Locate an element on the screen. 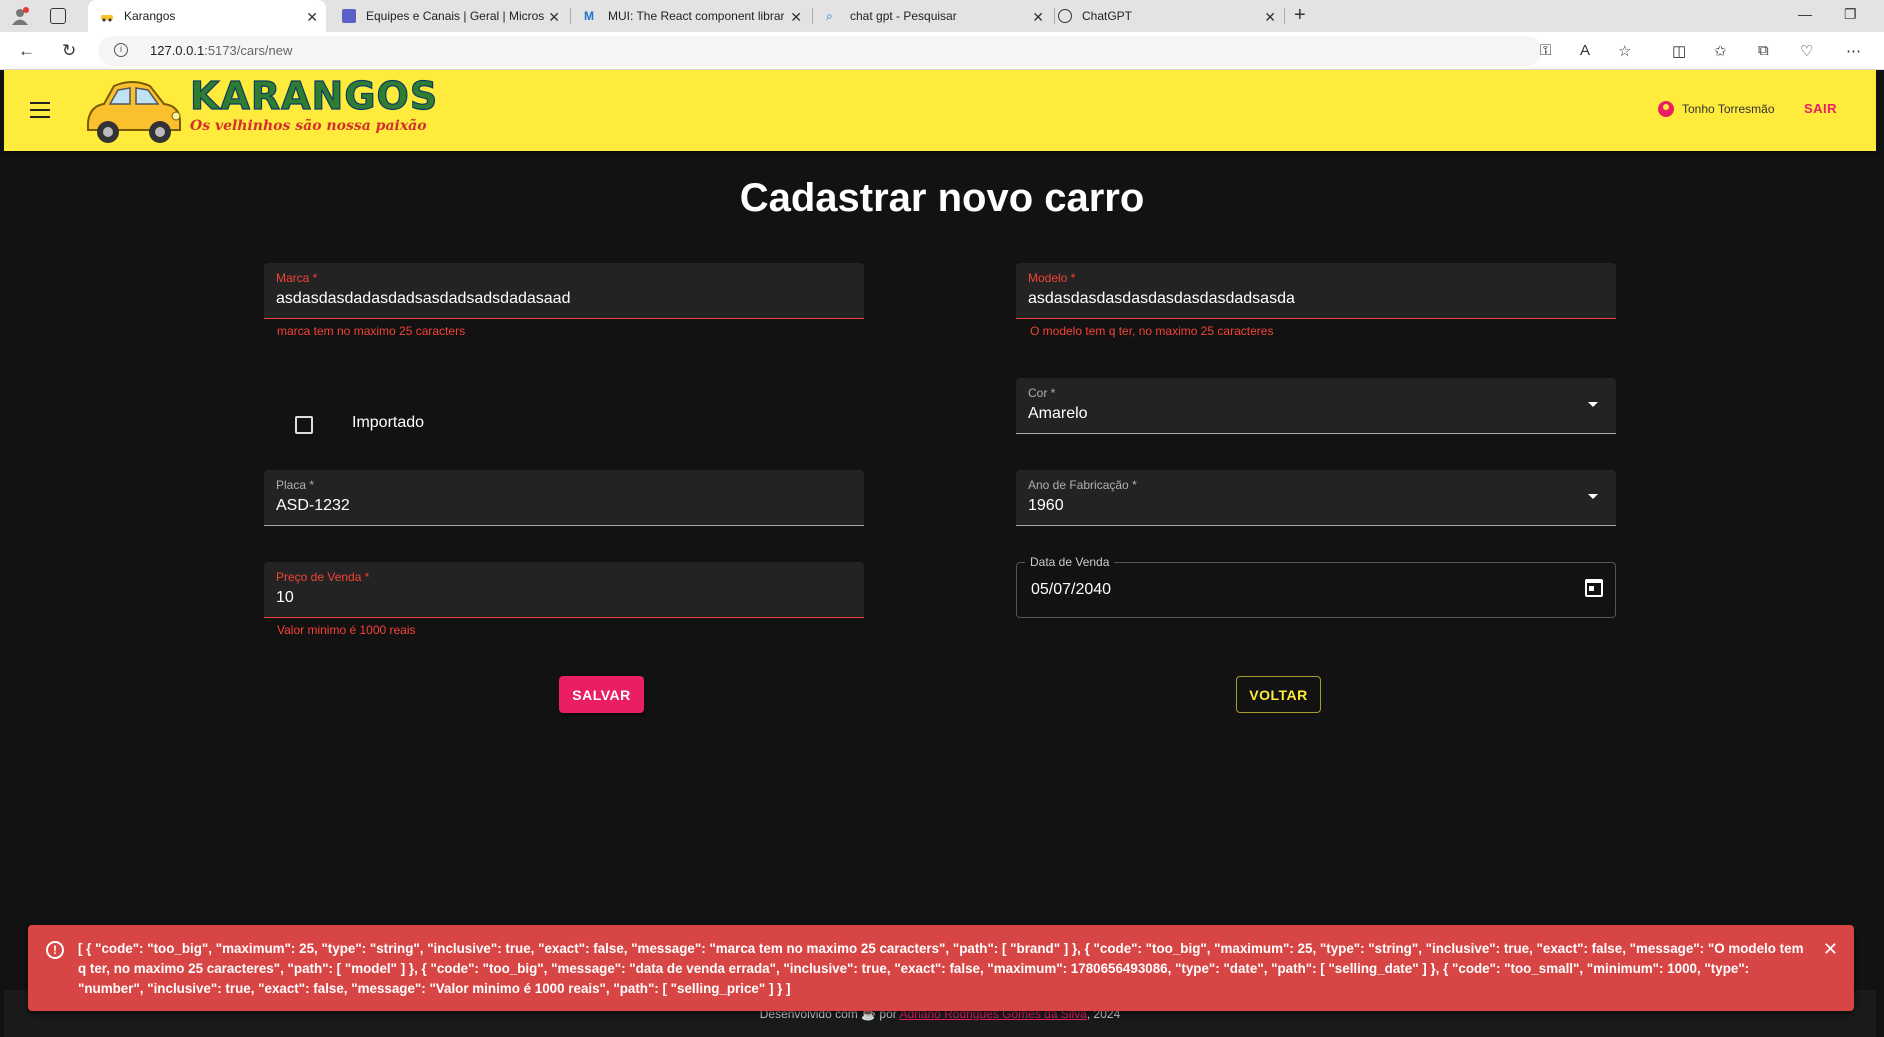  more-options-icon: ⋯ is located at coordinates (1853, 51).